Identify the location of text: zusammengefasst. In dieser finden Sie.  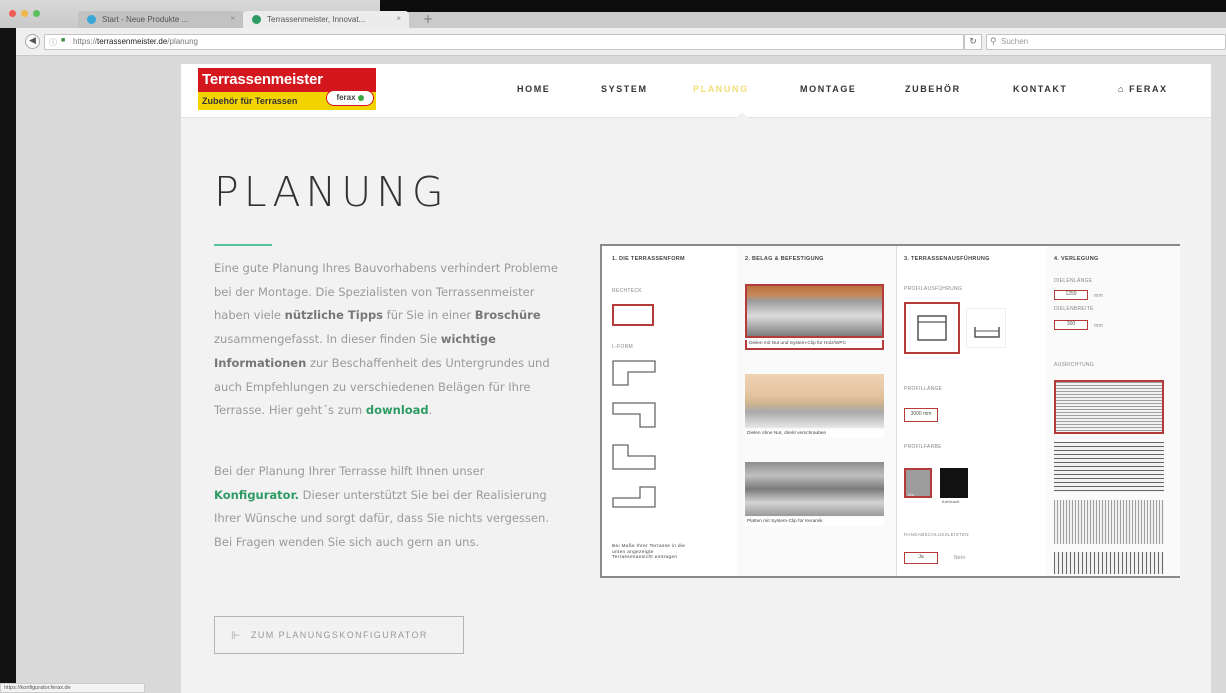
(327, 339).